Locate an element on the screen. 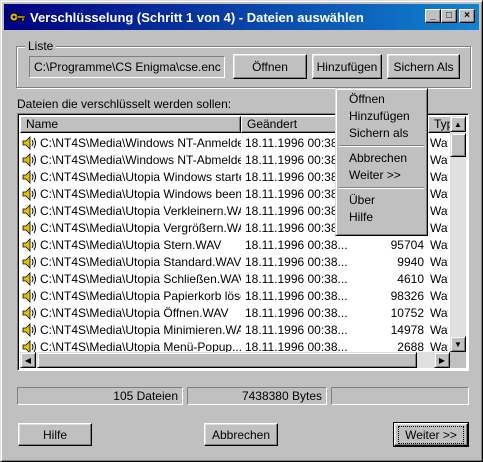 The image size is (483, 462). file-name: C:\NT4S\Media\Utopia Verkleinern.WAV is located at coordinates (140, 210).